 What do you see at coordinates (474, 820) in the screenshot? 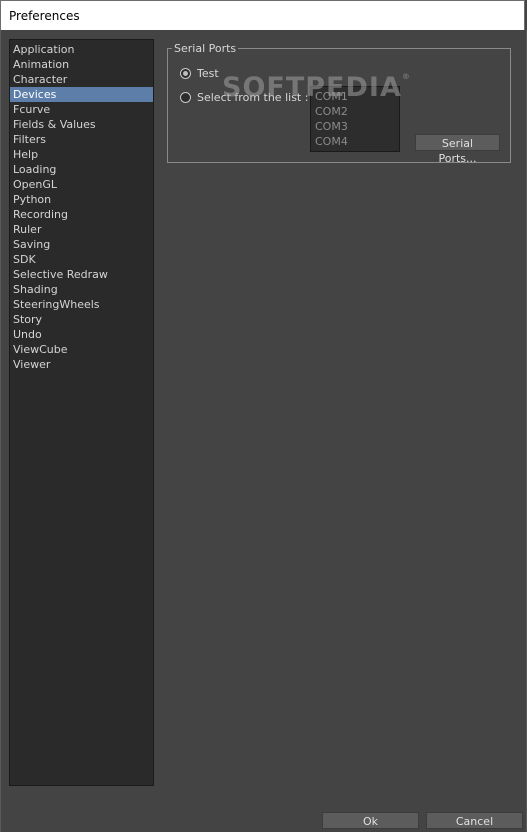
I see `cancel-button: Cancel` at bounding box center [474, 820].